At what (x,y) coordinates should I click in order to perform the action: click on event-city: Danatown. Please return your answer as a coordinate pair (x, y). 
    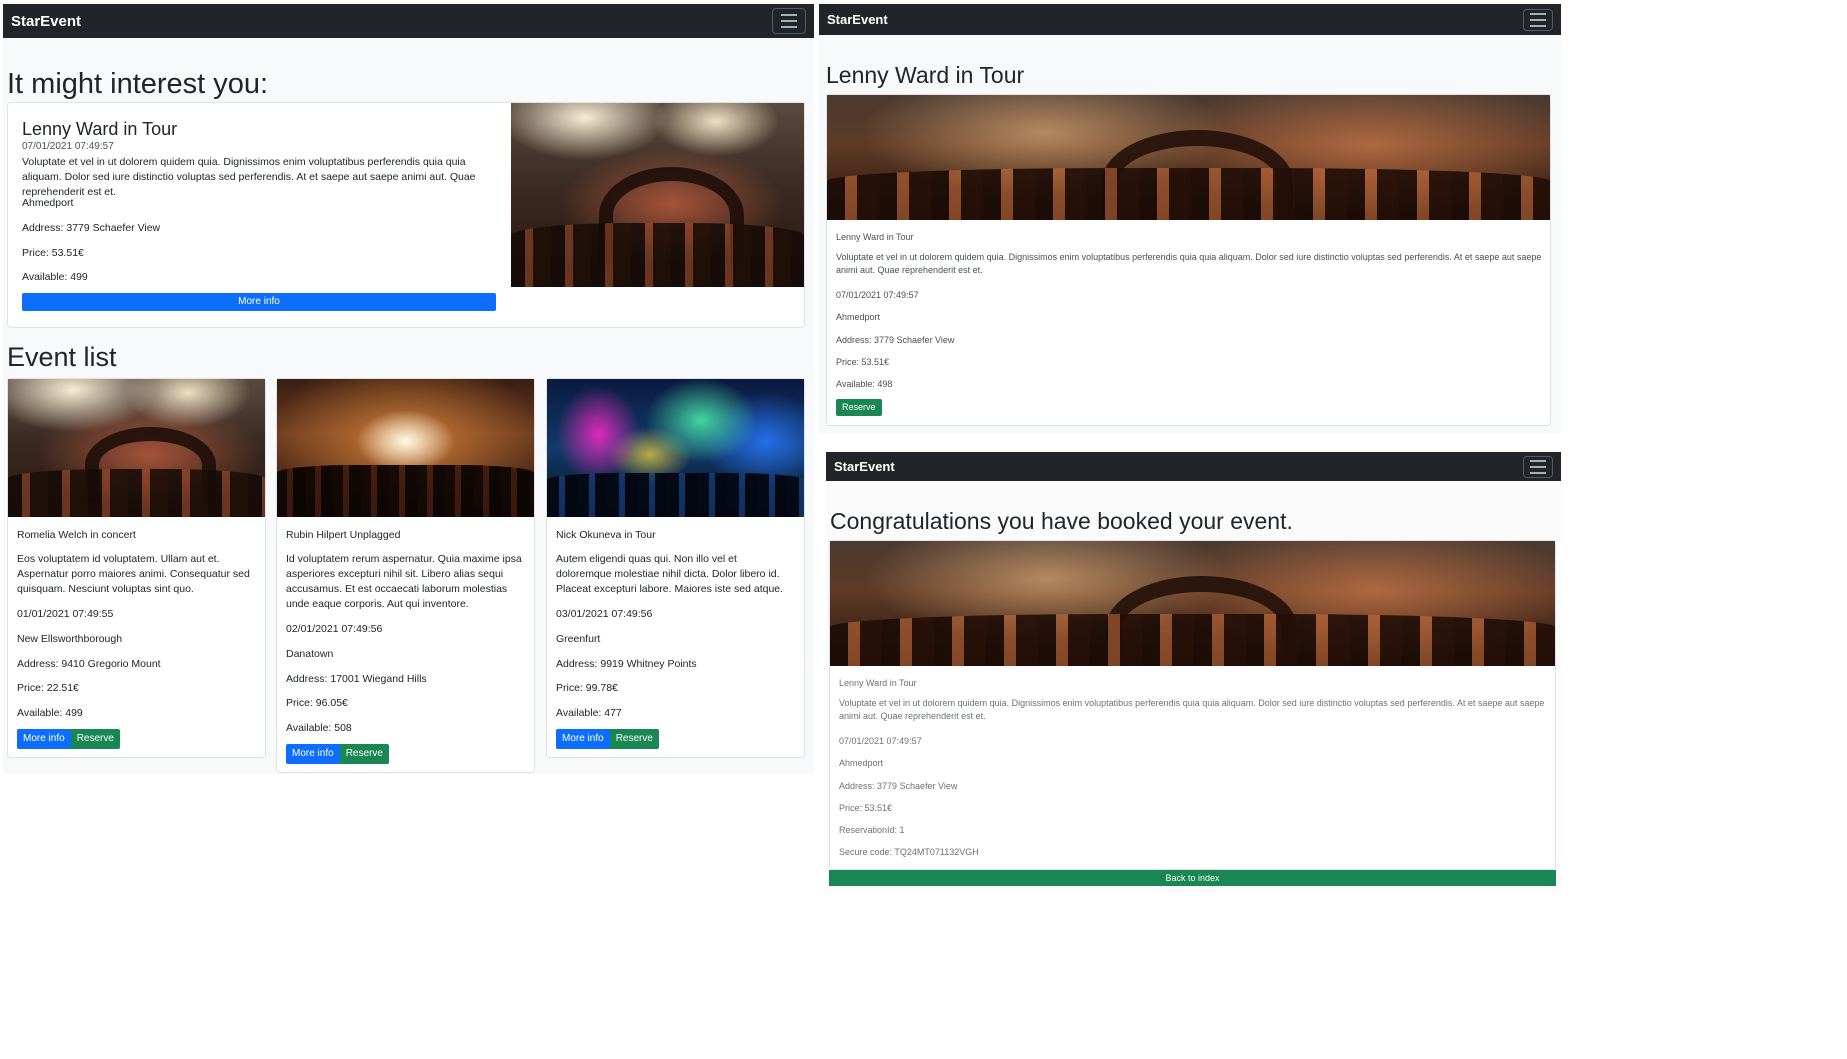
    Looking at the image, I should click on (310, 654).